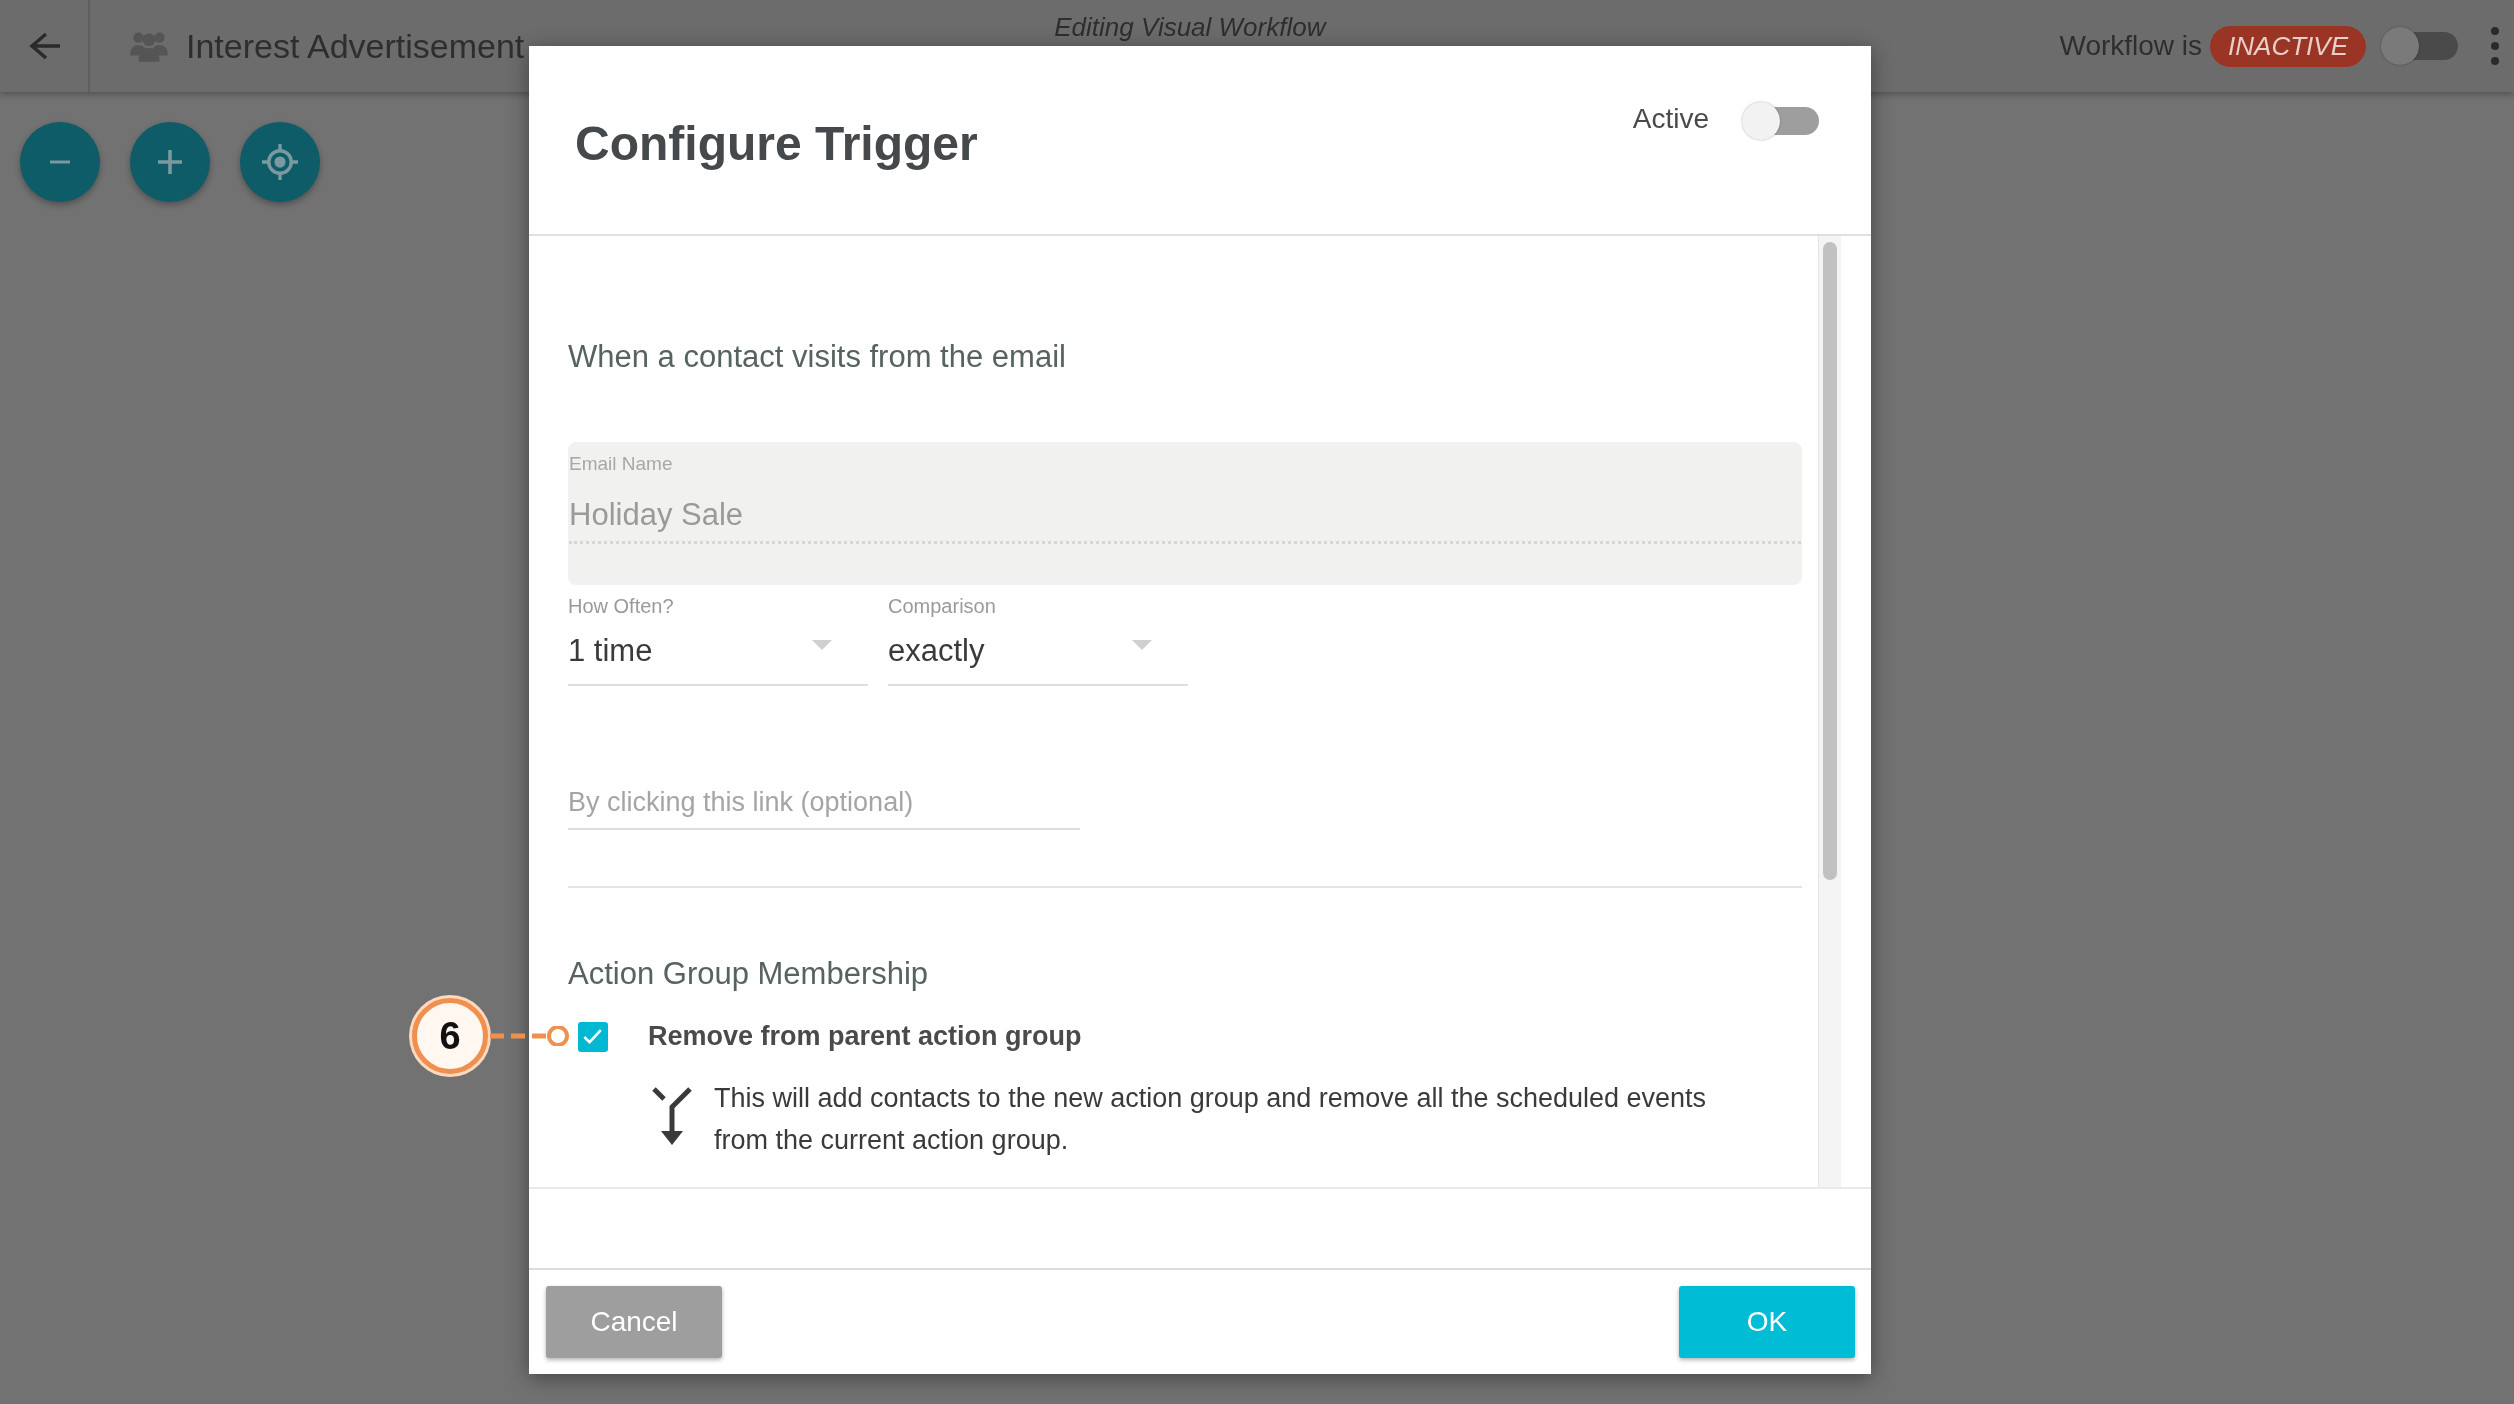 The image size is (2514, 1404). What do you see at coordinates (1767, 1322) in the screenshot?
I see `ok-button: OK` at bounding box center [1767, 1322].